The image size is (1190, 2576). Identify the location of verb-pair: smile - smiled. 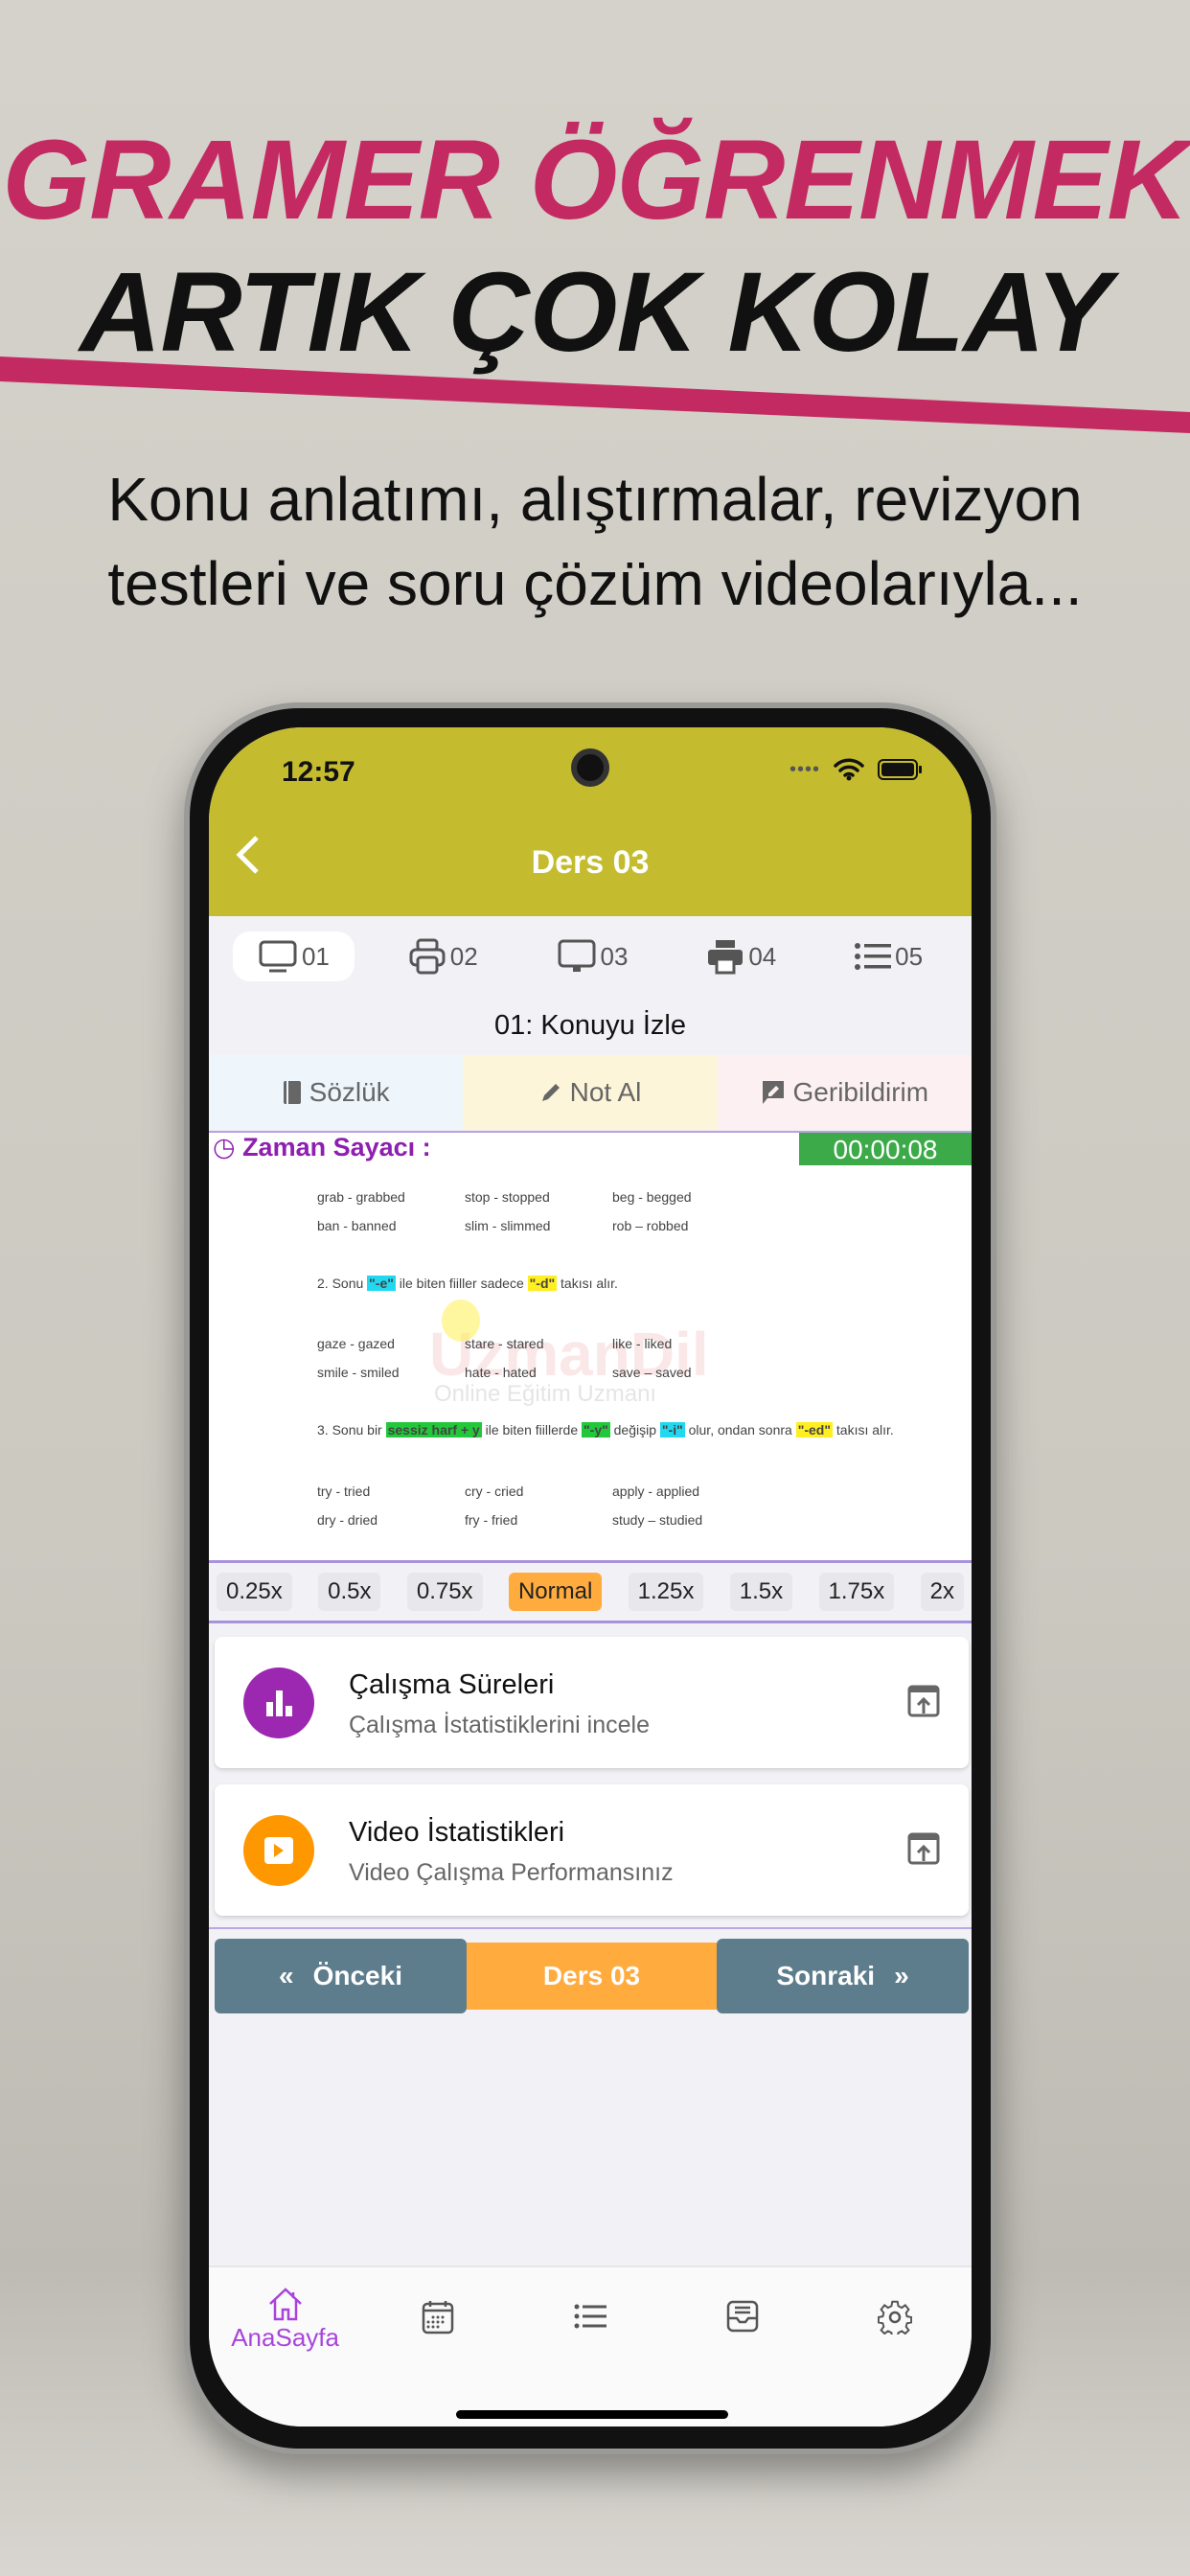
(358, 1372).